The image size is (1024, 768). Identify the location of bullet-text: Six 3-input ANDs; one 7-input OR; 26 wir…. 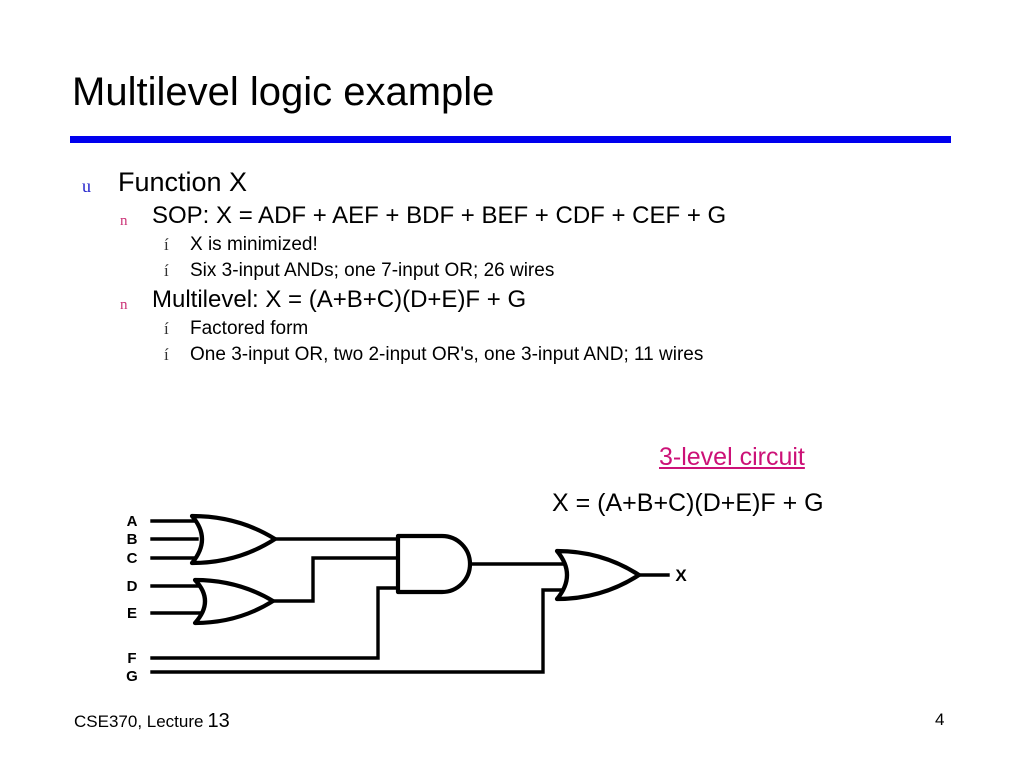
(372, 270).